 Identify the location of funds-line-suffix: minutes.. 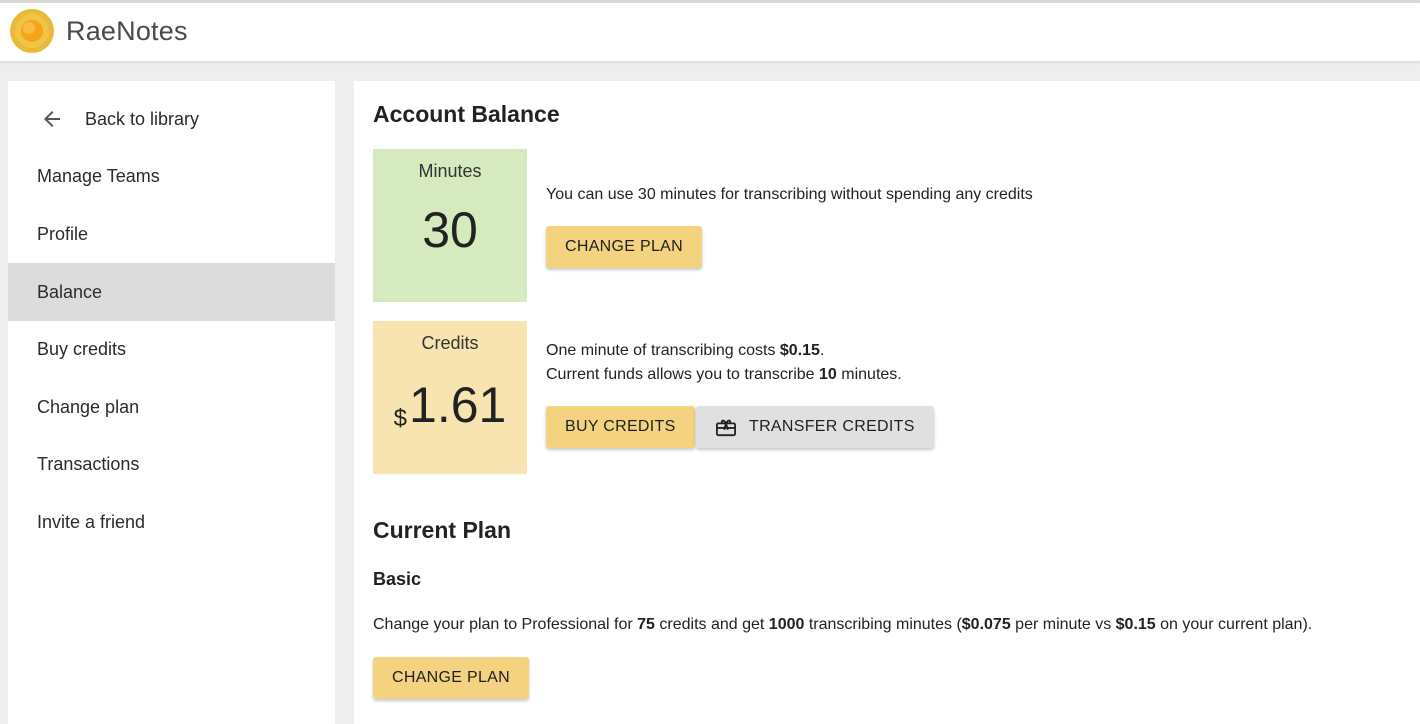
(869, 374).